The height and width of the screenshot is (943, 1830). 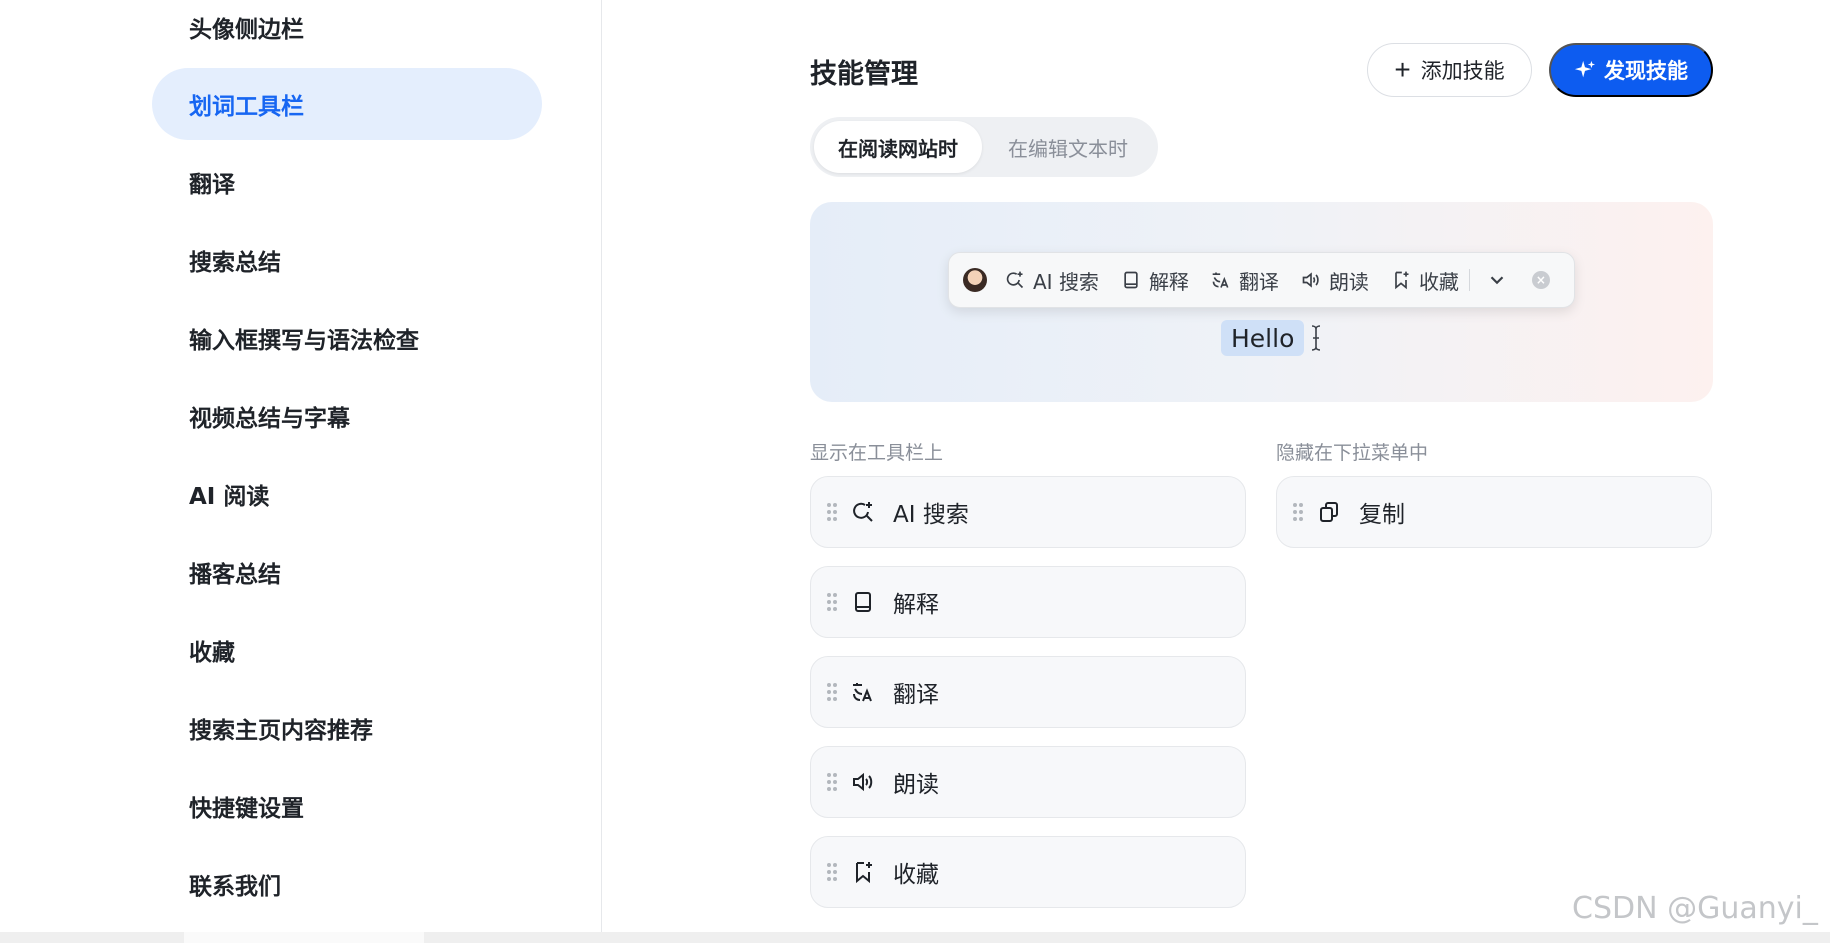 What do you see at coordinates (246, 107) in the screenshot?
I see `sidebar-item-label: 划词工具栏` at bounding box center [246, 107].